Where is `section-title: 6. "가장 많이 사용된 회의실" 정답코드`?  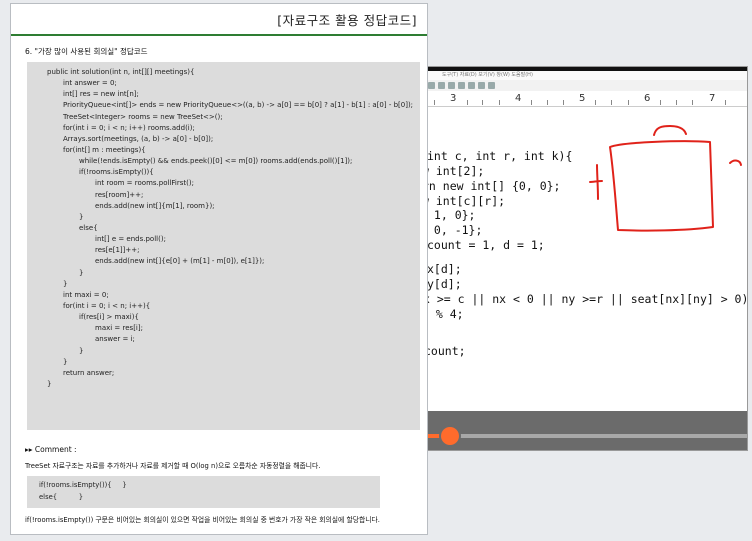
section-title: 6. "가장 많이 사용된 회의실" 정답코드 is located at coordinates (86, 51).